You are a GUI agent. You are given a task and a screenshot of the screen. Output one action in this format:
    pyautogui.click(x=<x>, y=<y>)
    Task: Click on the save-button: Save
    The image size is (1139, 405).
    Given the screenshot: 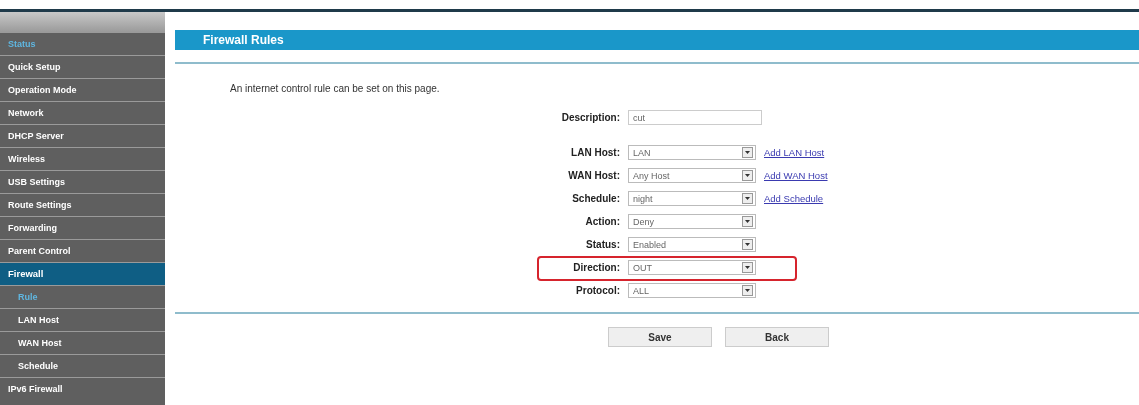 What is the action you would take?
    pyautogui.click(x=660, y=337)
    